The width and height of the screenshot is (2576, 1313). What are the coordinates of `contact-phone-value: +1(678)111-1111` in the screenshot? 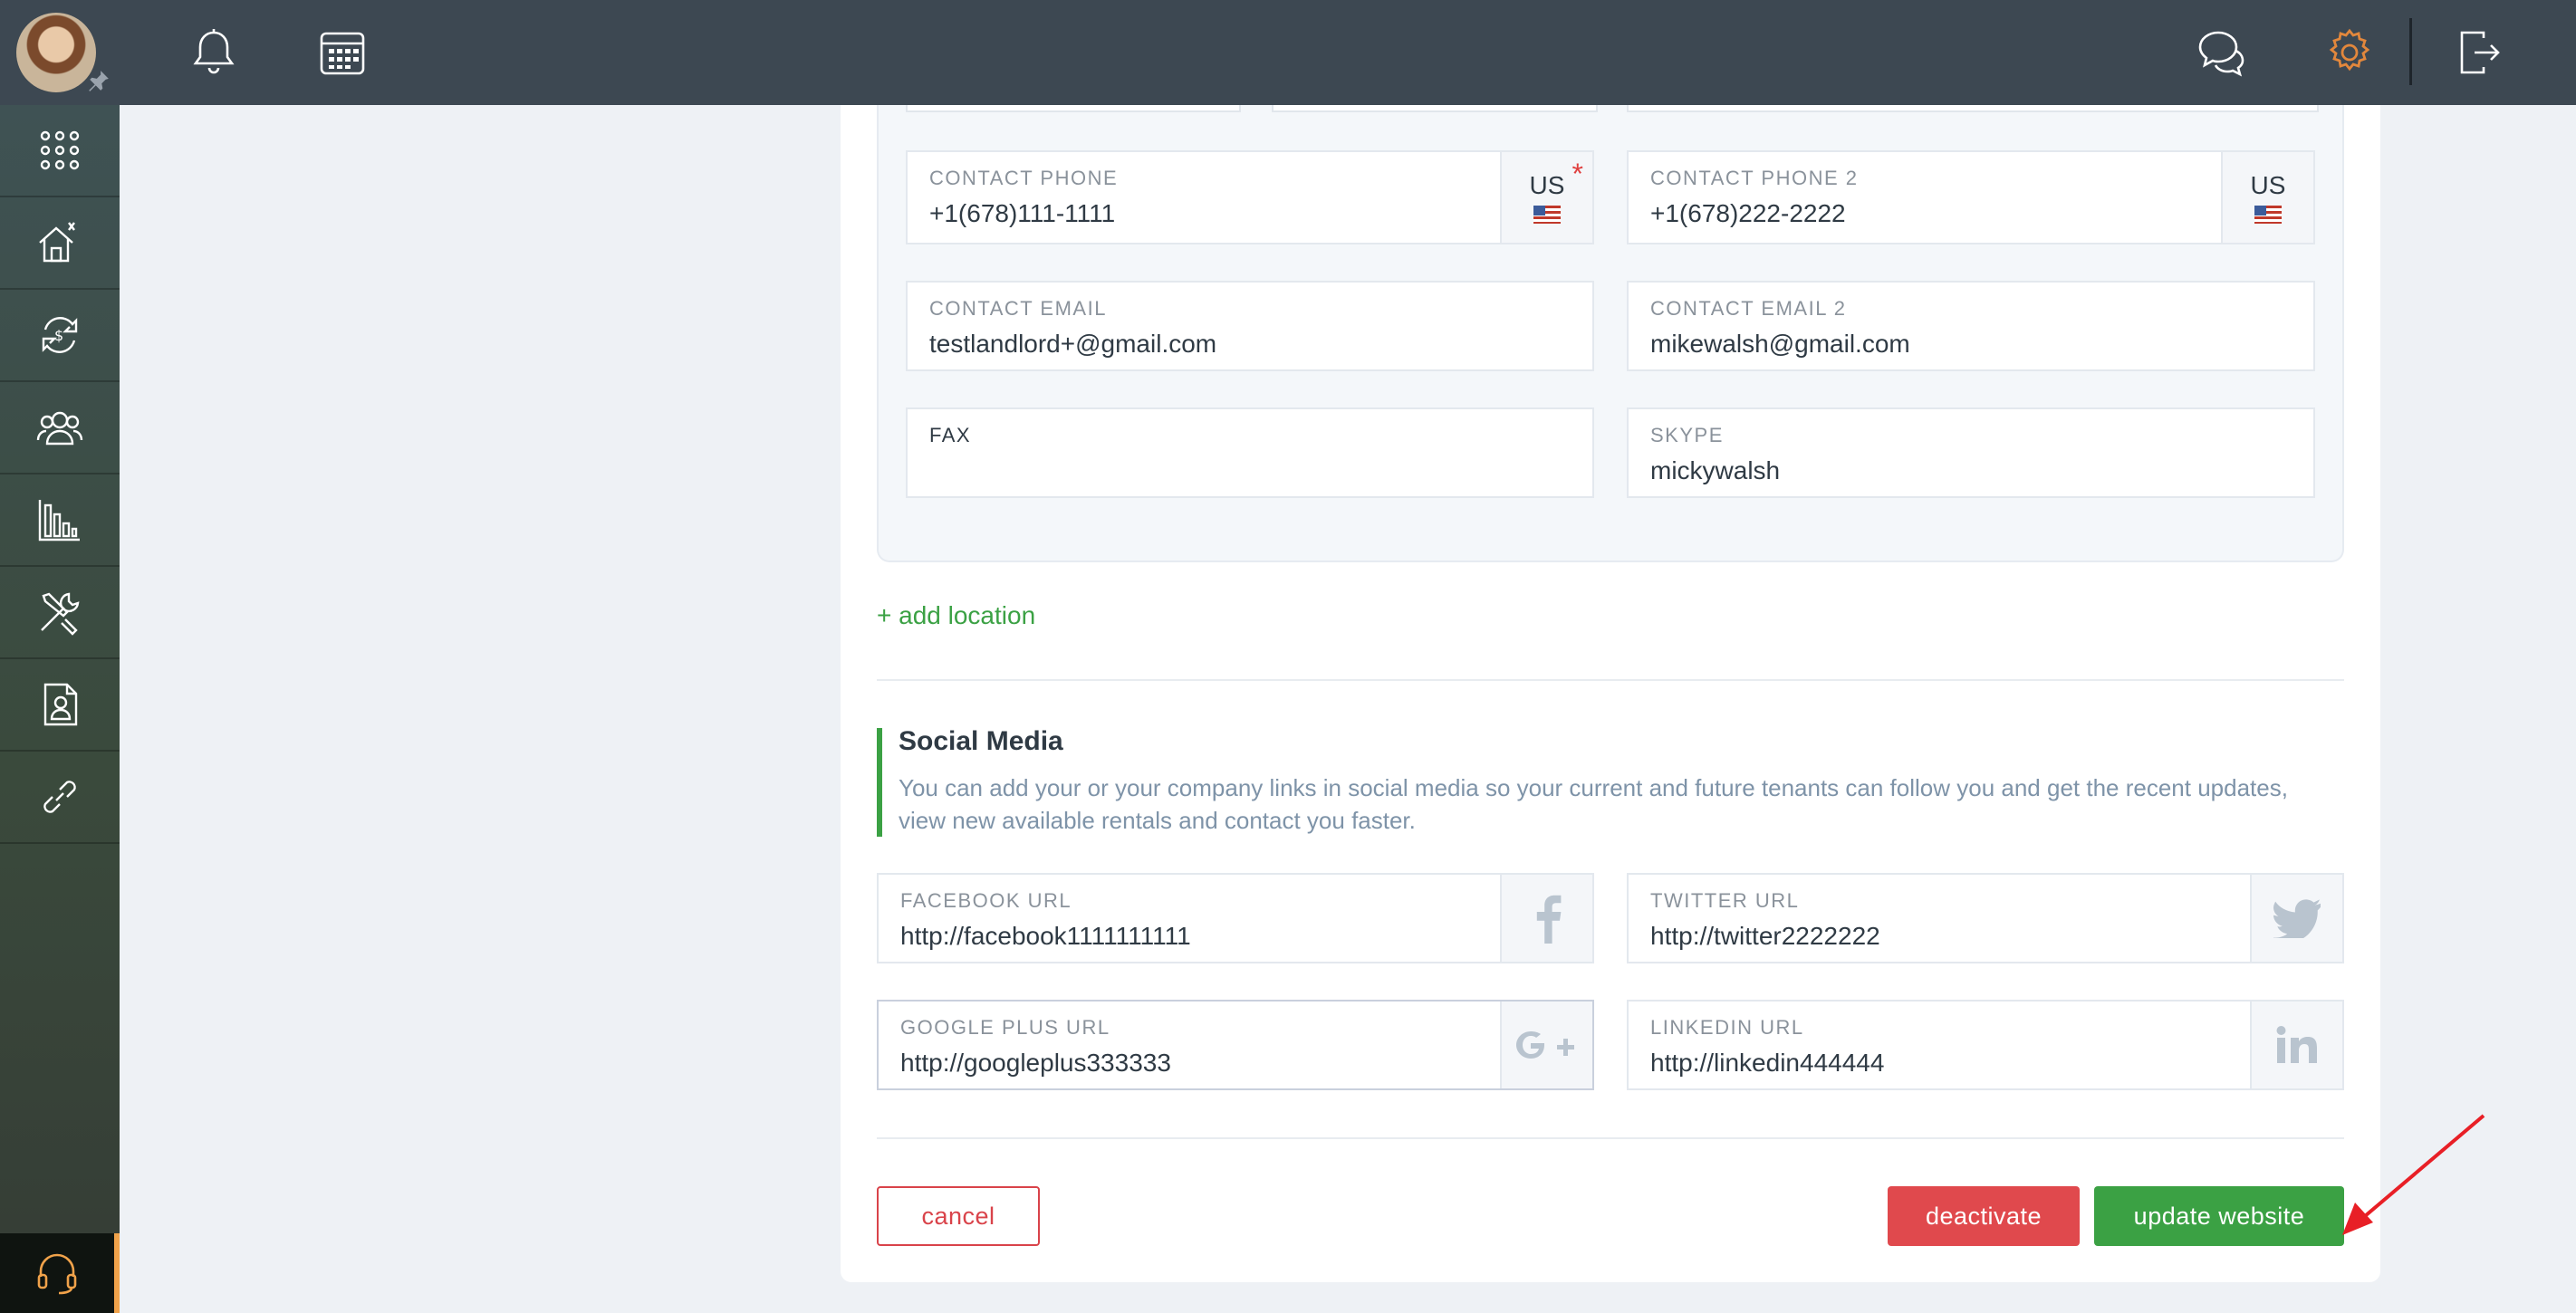 It's located at (1022, 213).